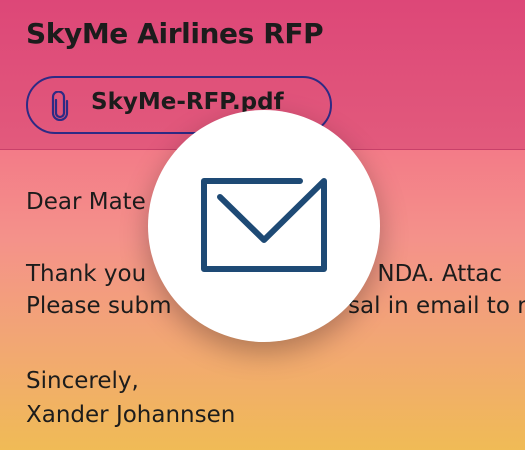 This screenshot has height=450, width=525. Describe the element at coordinates (86, 202) in the screenshot. I see `greeting-text: Dear Mate` at that location.